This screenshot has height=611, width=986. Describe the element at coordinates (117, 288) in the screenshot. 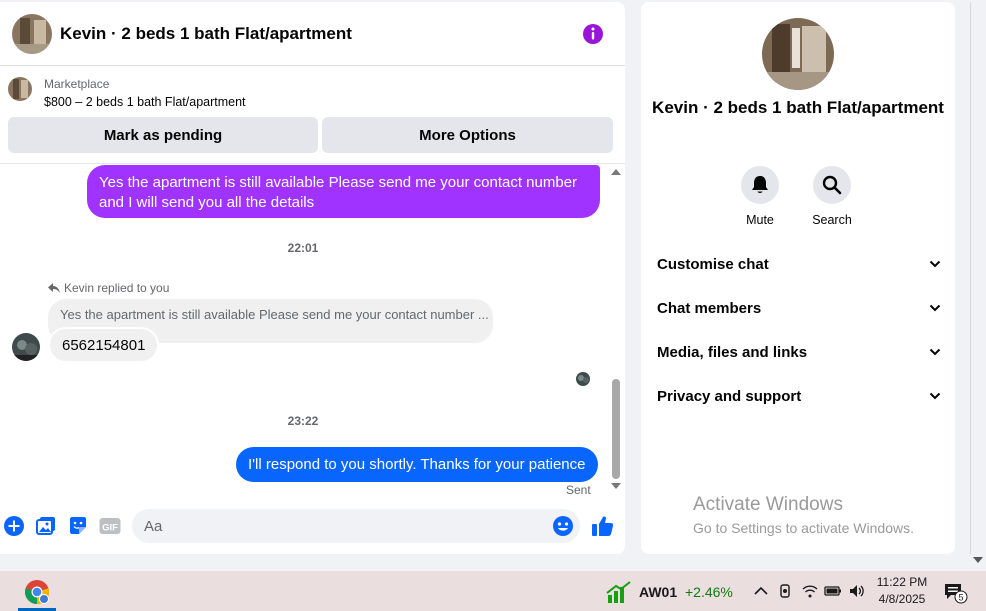

I see `reply-note-text: Kevin replied to you` at that location.